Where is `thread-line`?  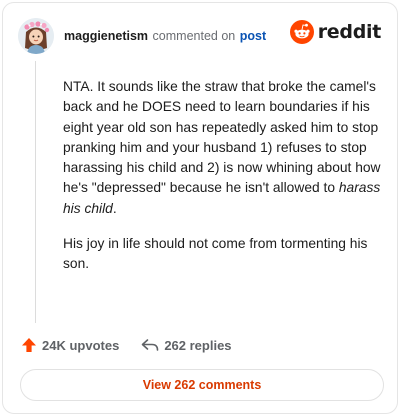 thread-line is located at coordinates (35, 192).